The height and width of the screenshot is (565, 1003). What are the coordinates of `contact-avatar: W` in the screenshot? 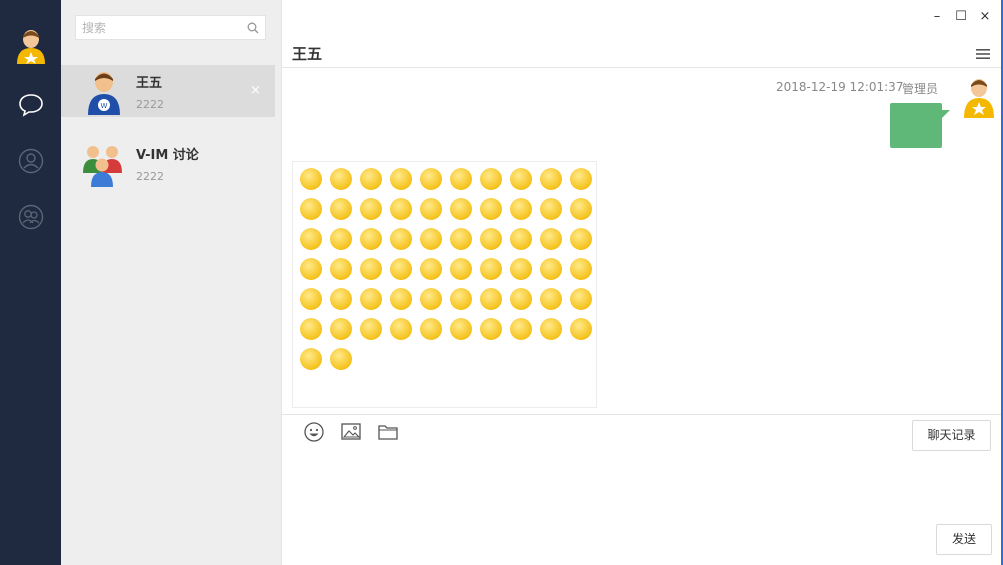 It's located at (104, 93).